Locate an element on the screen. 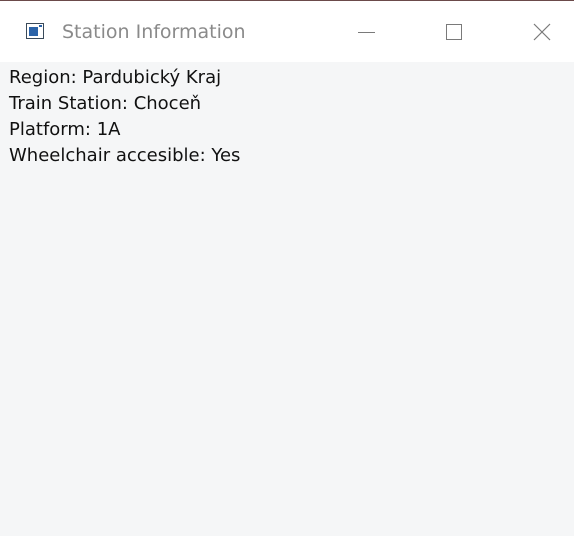 The height and width of the screenshot is (536, 574). application-icon is located at coordinates (35, 31).